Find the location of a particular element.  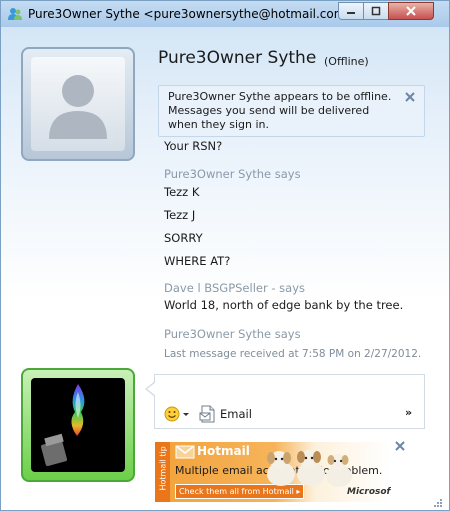

maximize-icon is located at coordinates (376, 11).